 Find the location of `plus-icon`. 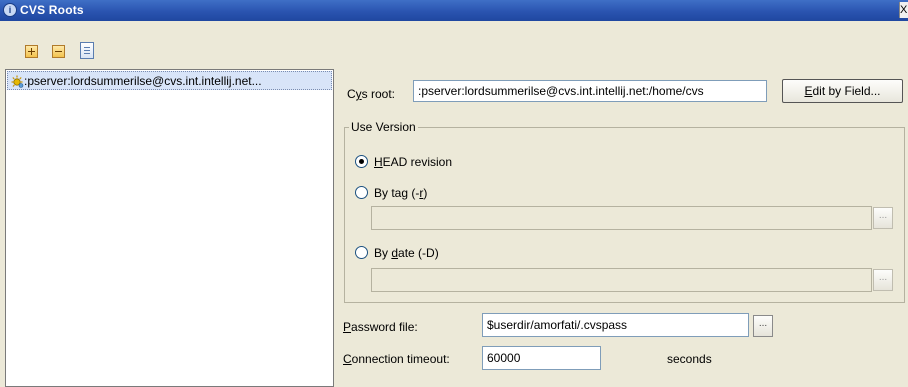

plus-icon is located at coordinates (31, 51).